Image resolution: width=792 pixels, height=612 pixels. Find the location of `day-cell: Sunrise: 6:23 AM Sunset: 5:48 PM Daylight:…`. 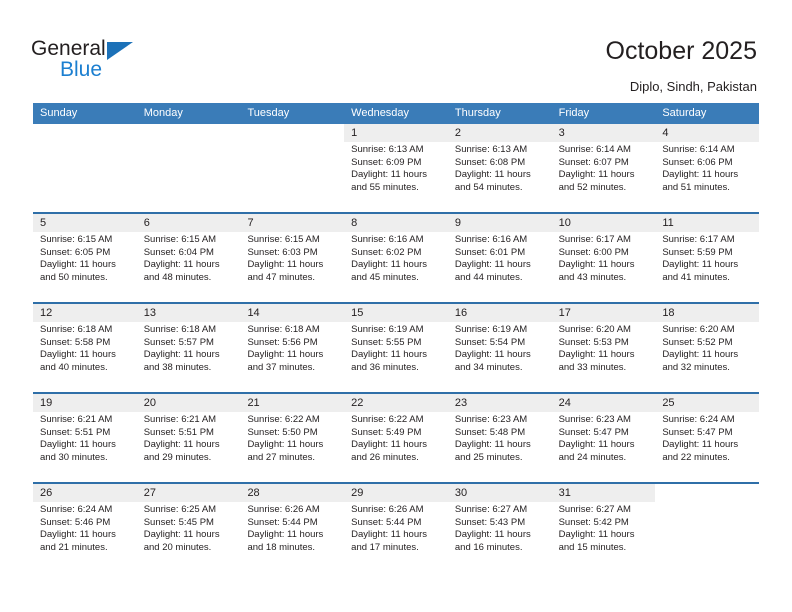

day-cell: Sunrise: 6:23 AM Sunset: 5:48 PM Daylight:… is located at coordinates (500, 447).